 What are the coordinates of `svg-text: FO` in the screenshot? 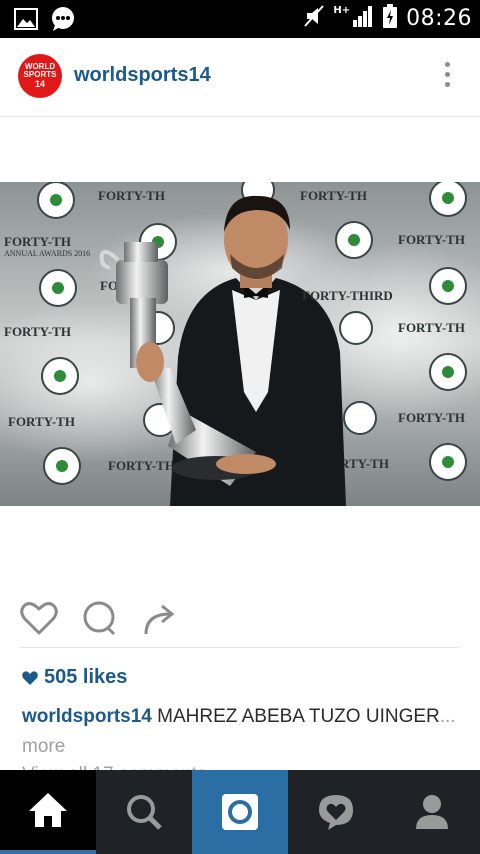 It's located at (109, 285).